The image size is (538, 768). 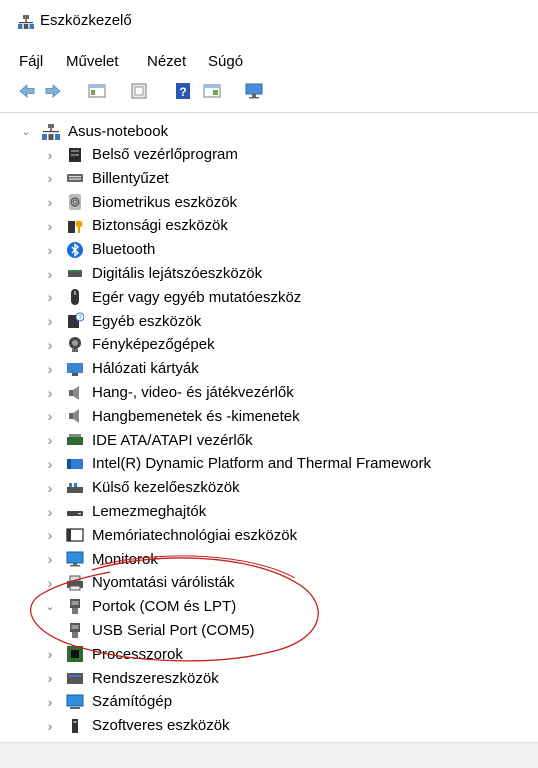 What do you see at coordinates (31, 61) in the screenshot?
I see `menu-file: Fájl` at bounding box center [31, 61].